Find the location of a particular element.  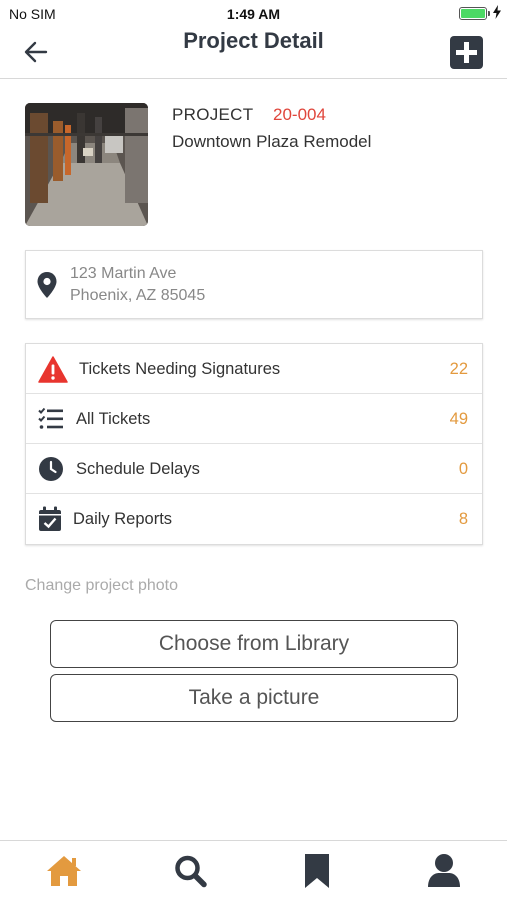

add-button is located at coordinates (466, 52).